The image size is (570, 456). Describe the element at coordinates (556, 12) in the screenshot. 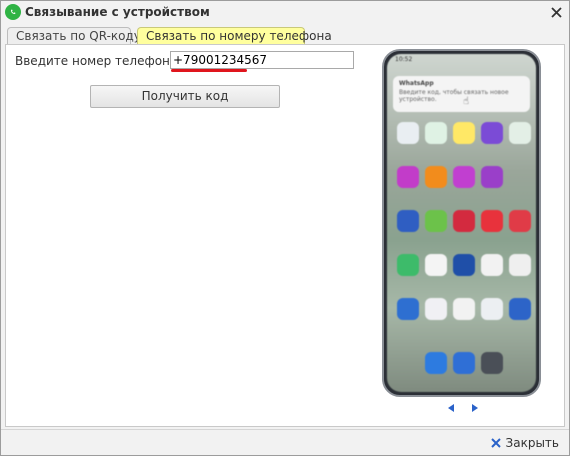

I see `close-icon` at that location.